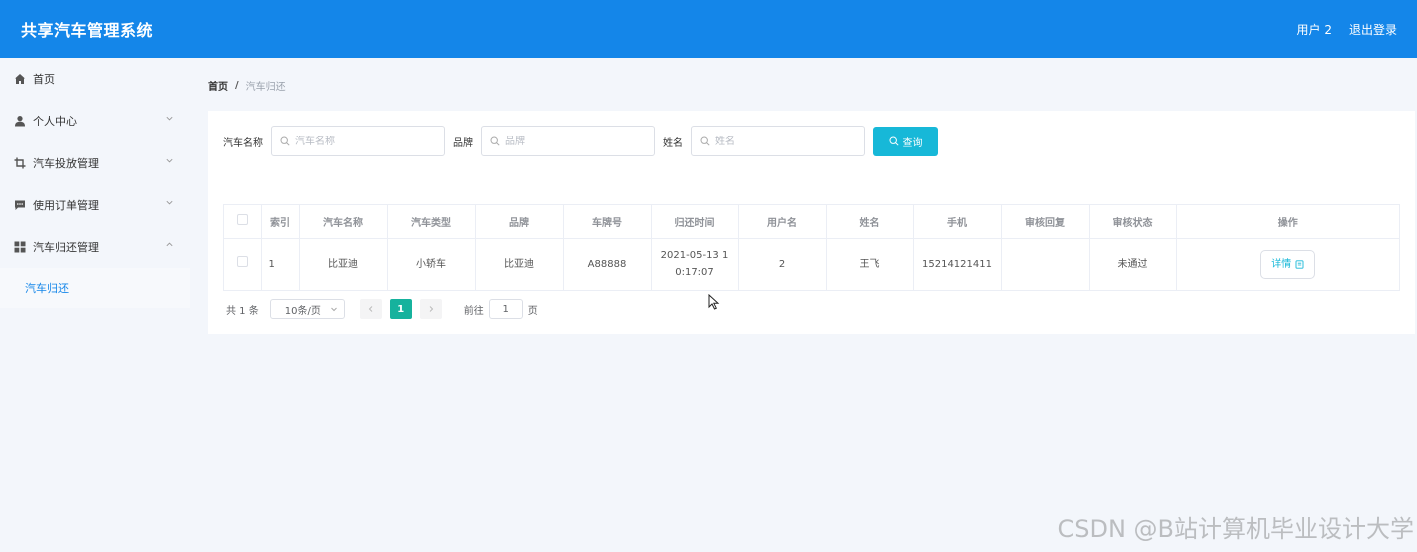 The height and width of the screenshot is (552, 1417). Describe the element at coordinates (20, 79) in the screenshot. I see `home-icon` at that location.